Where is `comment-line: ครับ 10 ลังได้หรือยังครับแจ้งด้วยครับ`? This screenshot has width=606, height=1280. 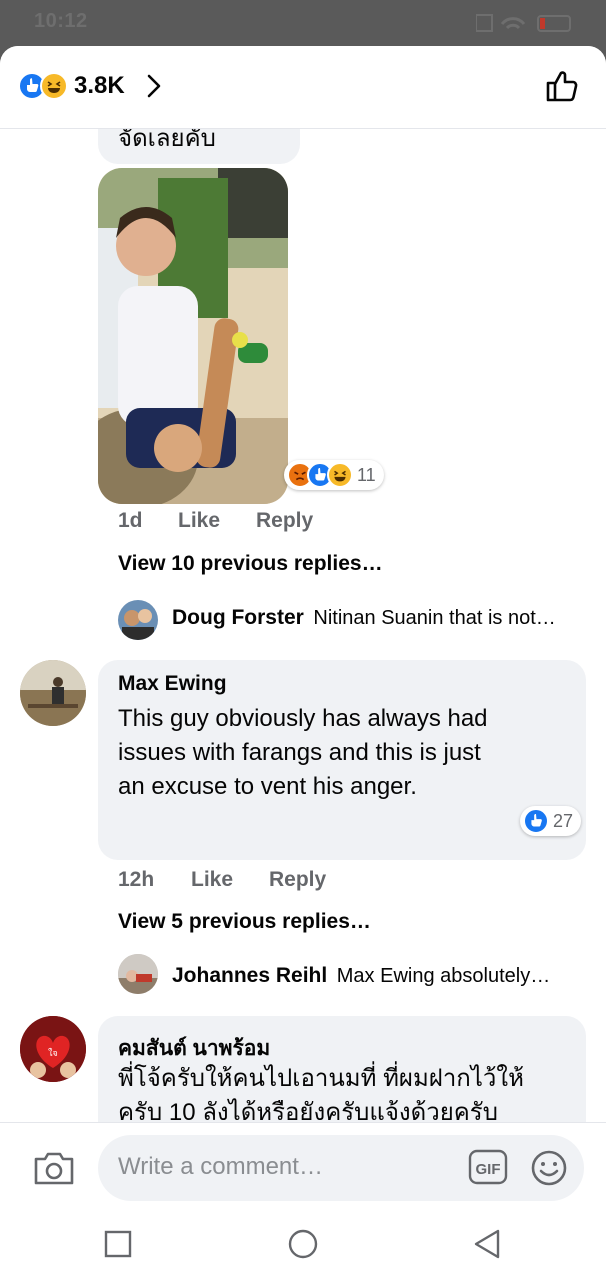 comment-line: ครับ 10 ลังได้หรือยังครับแจ้งด้วยครับ is located at coordinates (308, 1110).